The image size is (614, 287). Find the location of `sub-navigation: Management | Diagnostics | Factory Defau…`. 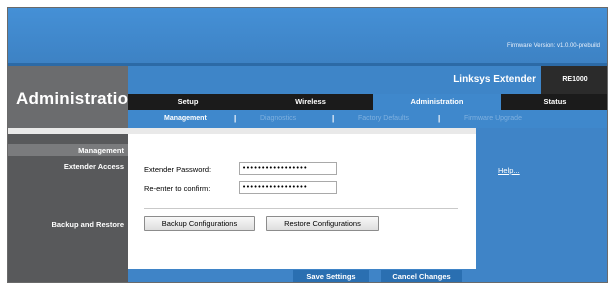

sub-navigation: Management | Diagnostics | Factory Defau… is located at coordinates (367, 119).